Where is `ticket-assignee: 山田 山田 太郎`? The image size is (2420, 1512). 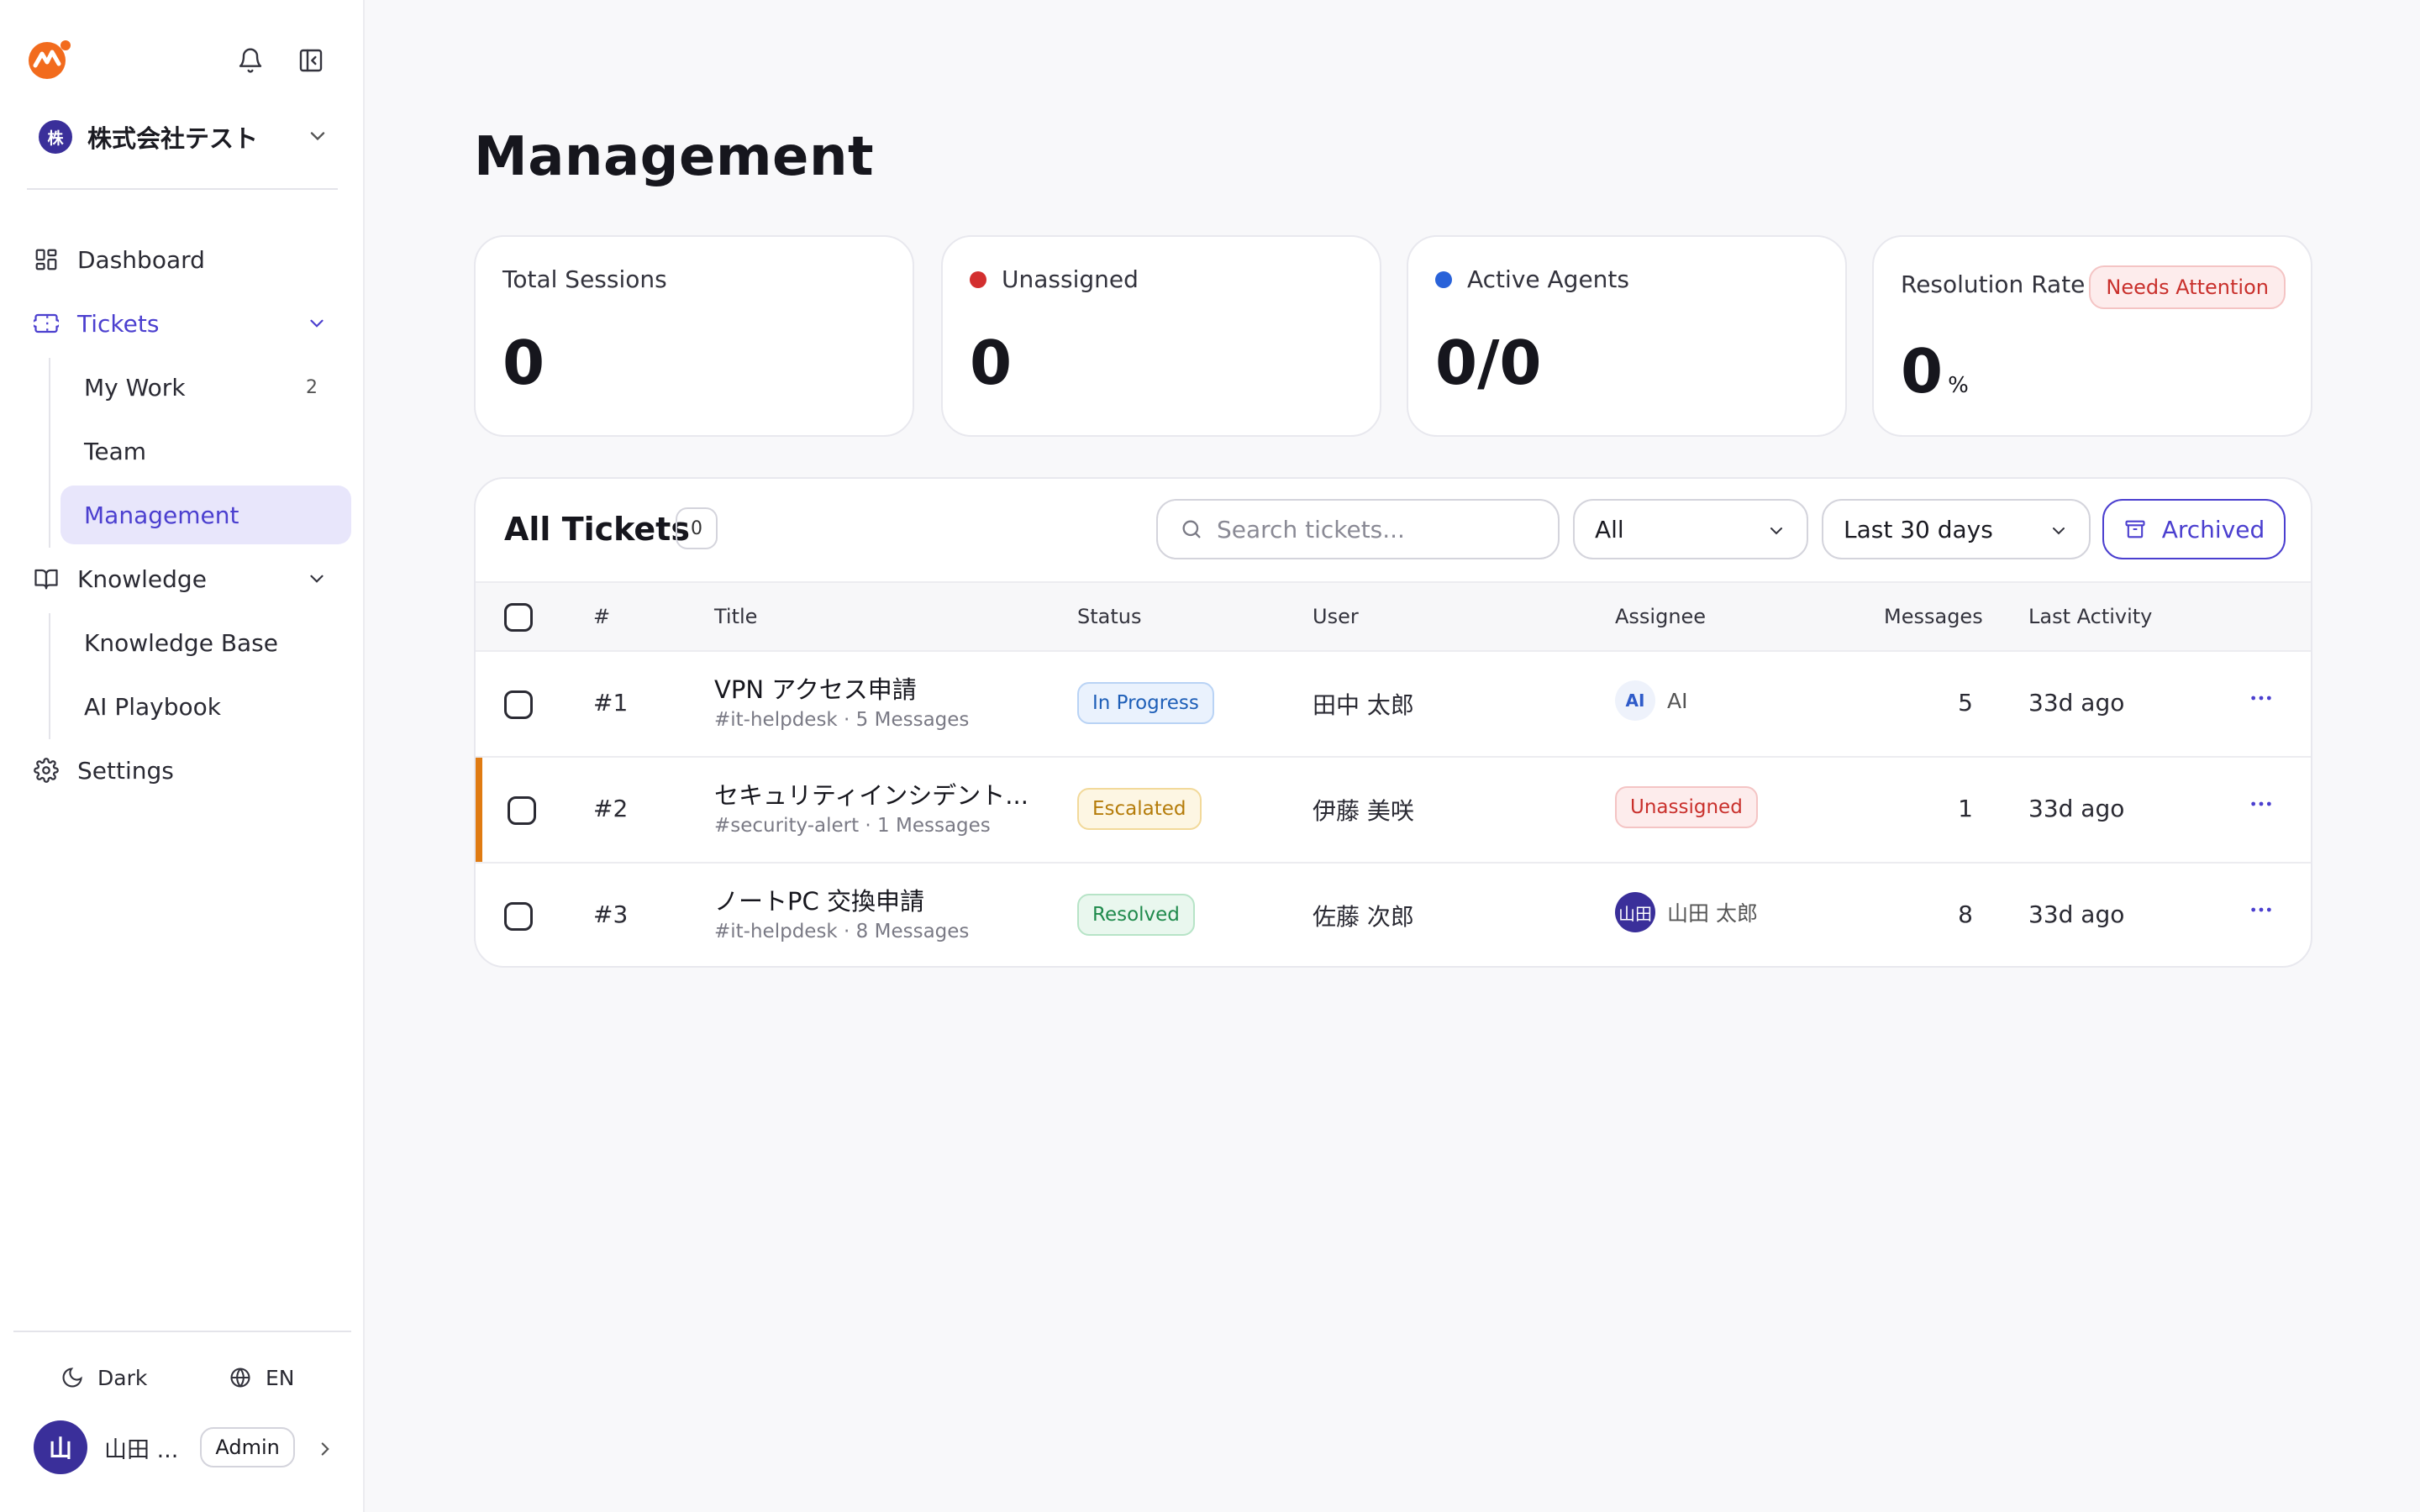 ticket-assignee: 山田 山田 太郎 is located at coordinates (1686, 912).